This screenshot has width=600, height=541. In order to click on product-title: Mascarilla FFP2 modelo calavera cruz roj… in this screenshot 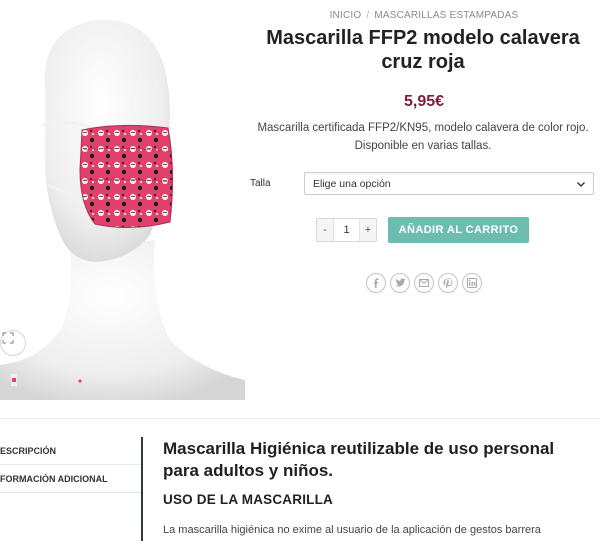, I will do `click(423, 50)`.